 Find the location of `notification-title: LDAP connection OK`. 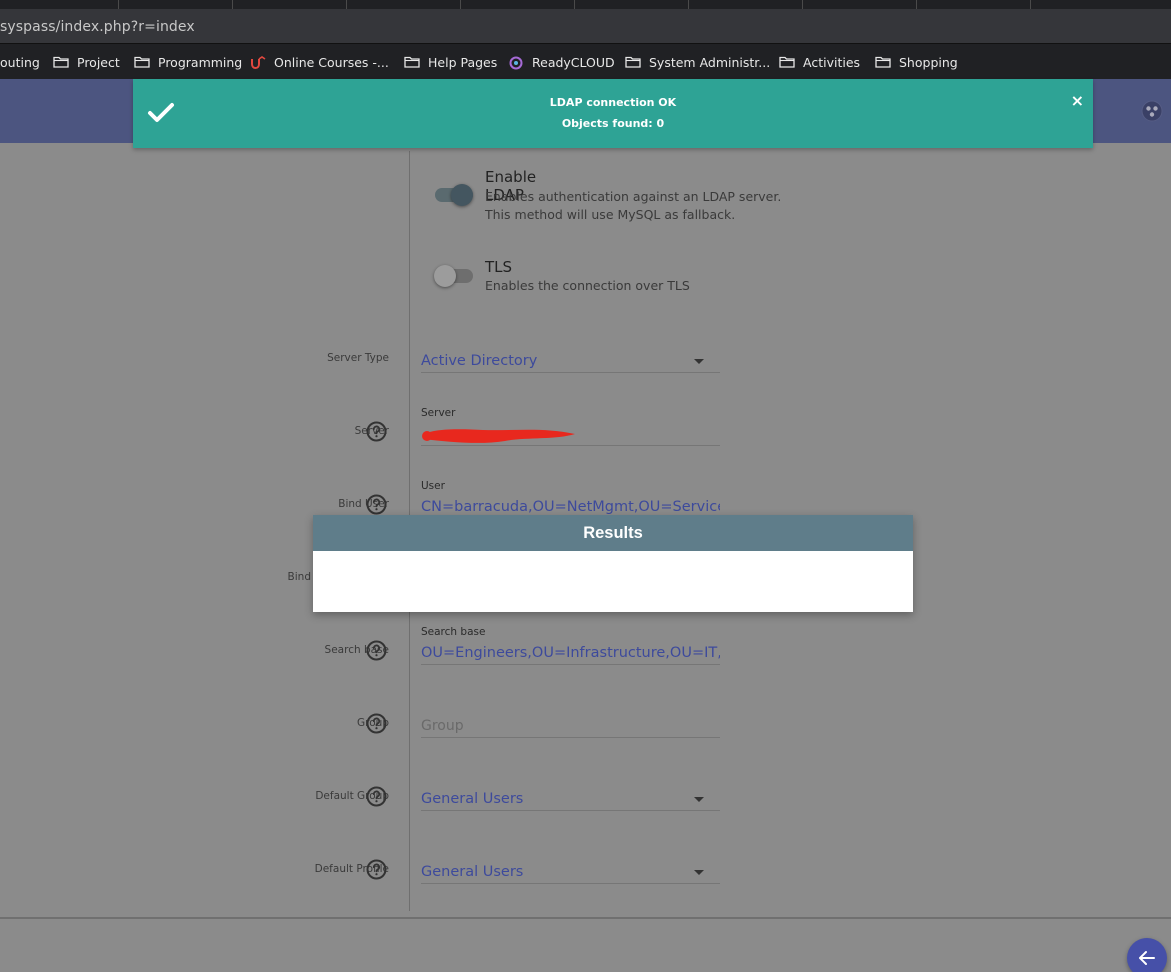

notification-title: LDAP connection OK is located at coordinates (613, 102).